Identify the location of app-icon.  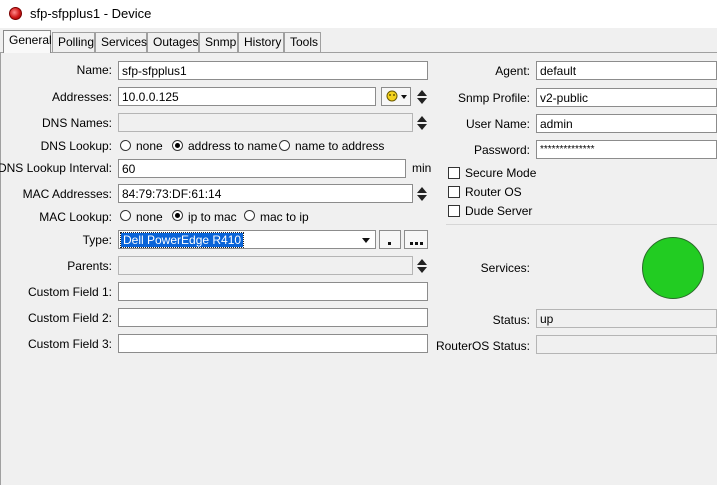
(15, 13).